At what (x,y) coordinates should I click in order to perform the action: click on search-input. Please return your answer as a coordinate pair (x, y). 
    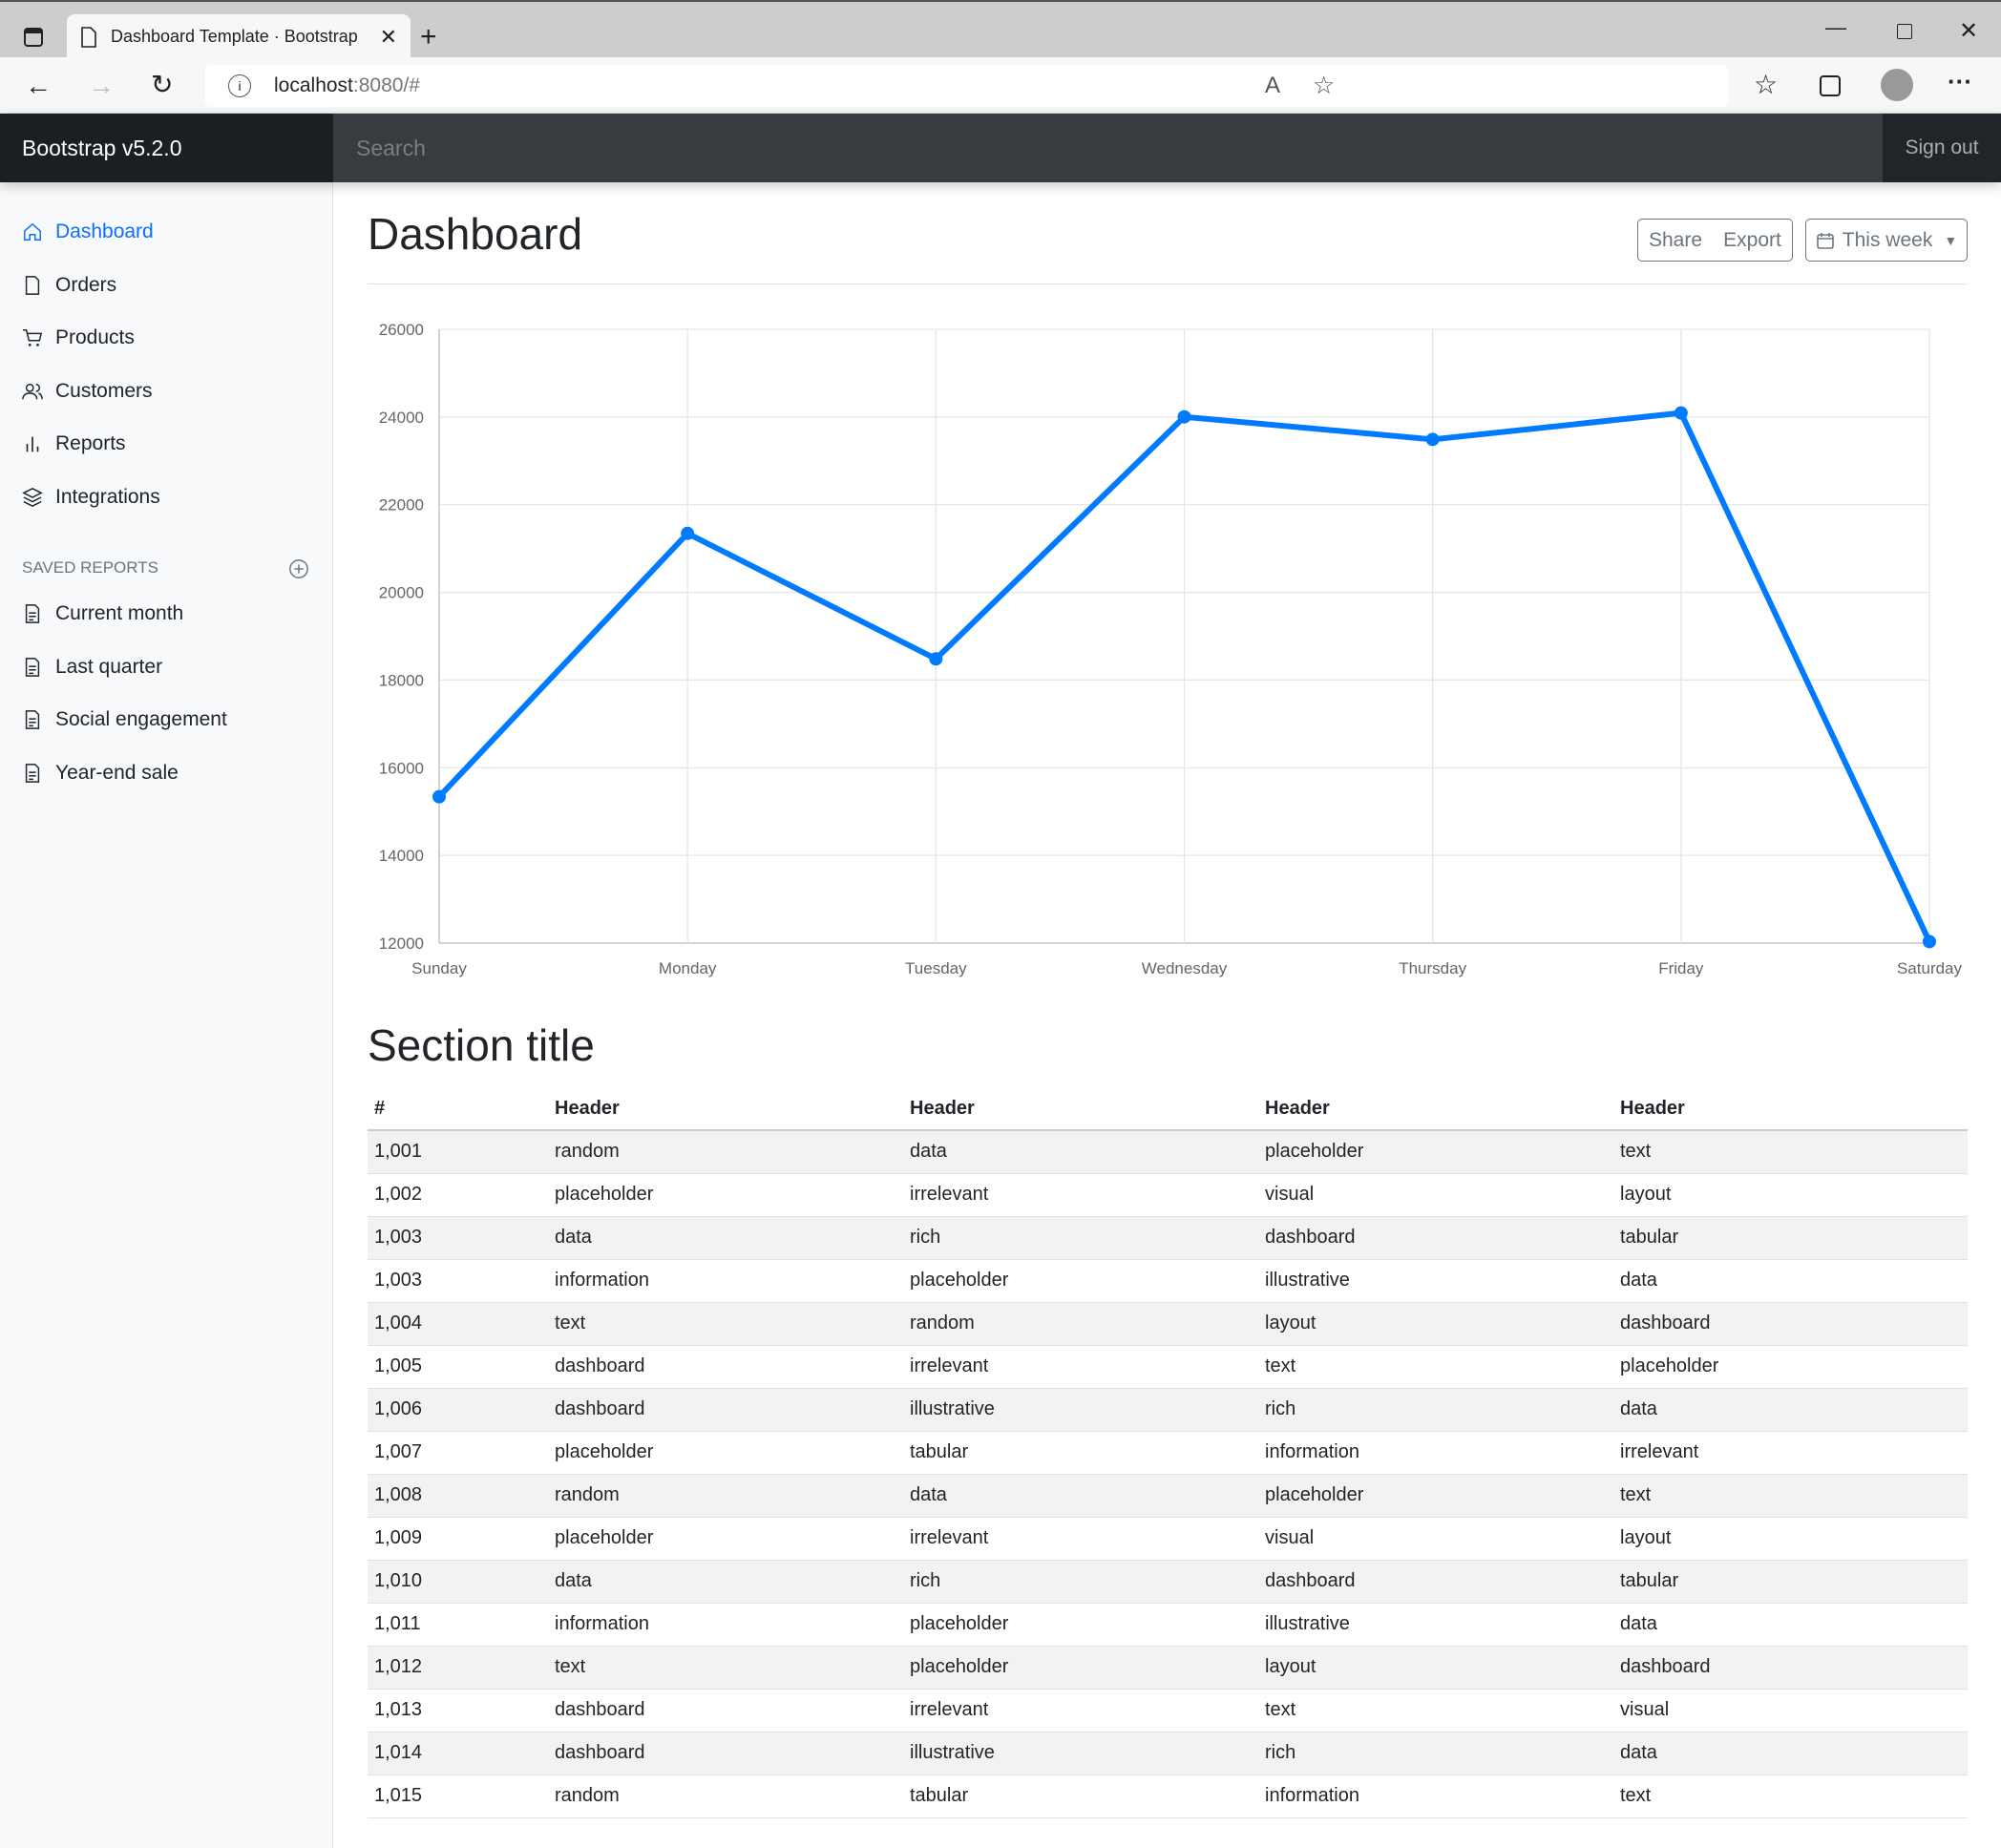
    Looking at the image, I should click on (1108, 148).